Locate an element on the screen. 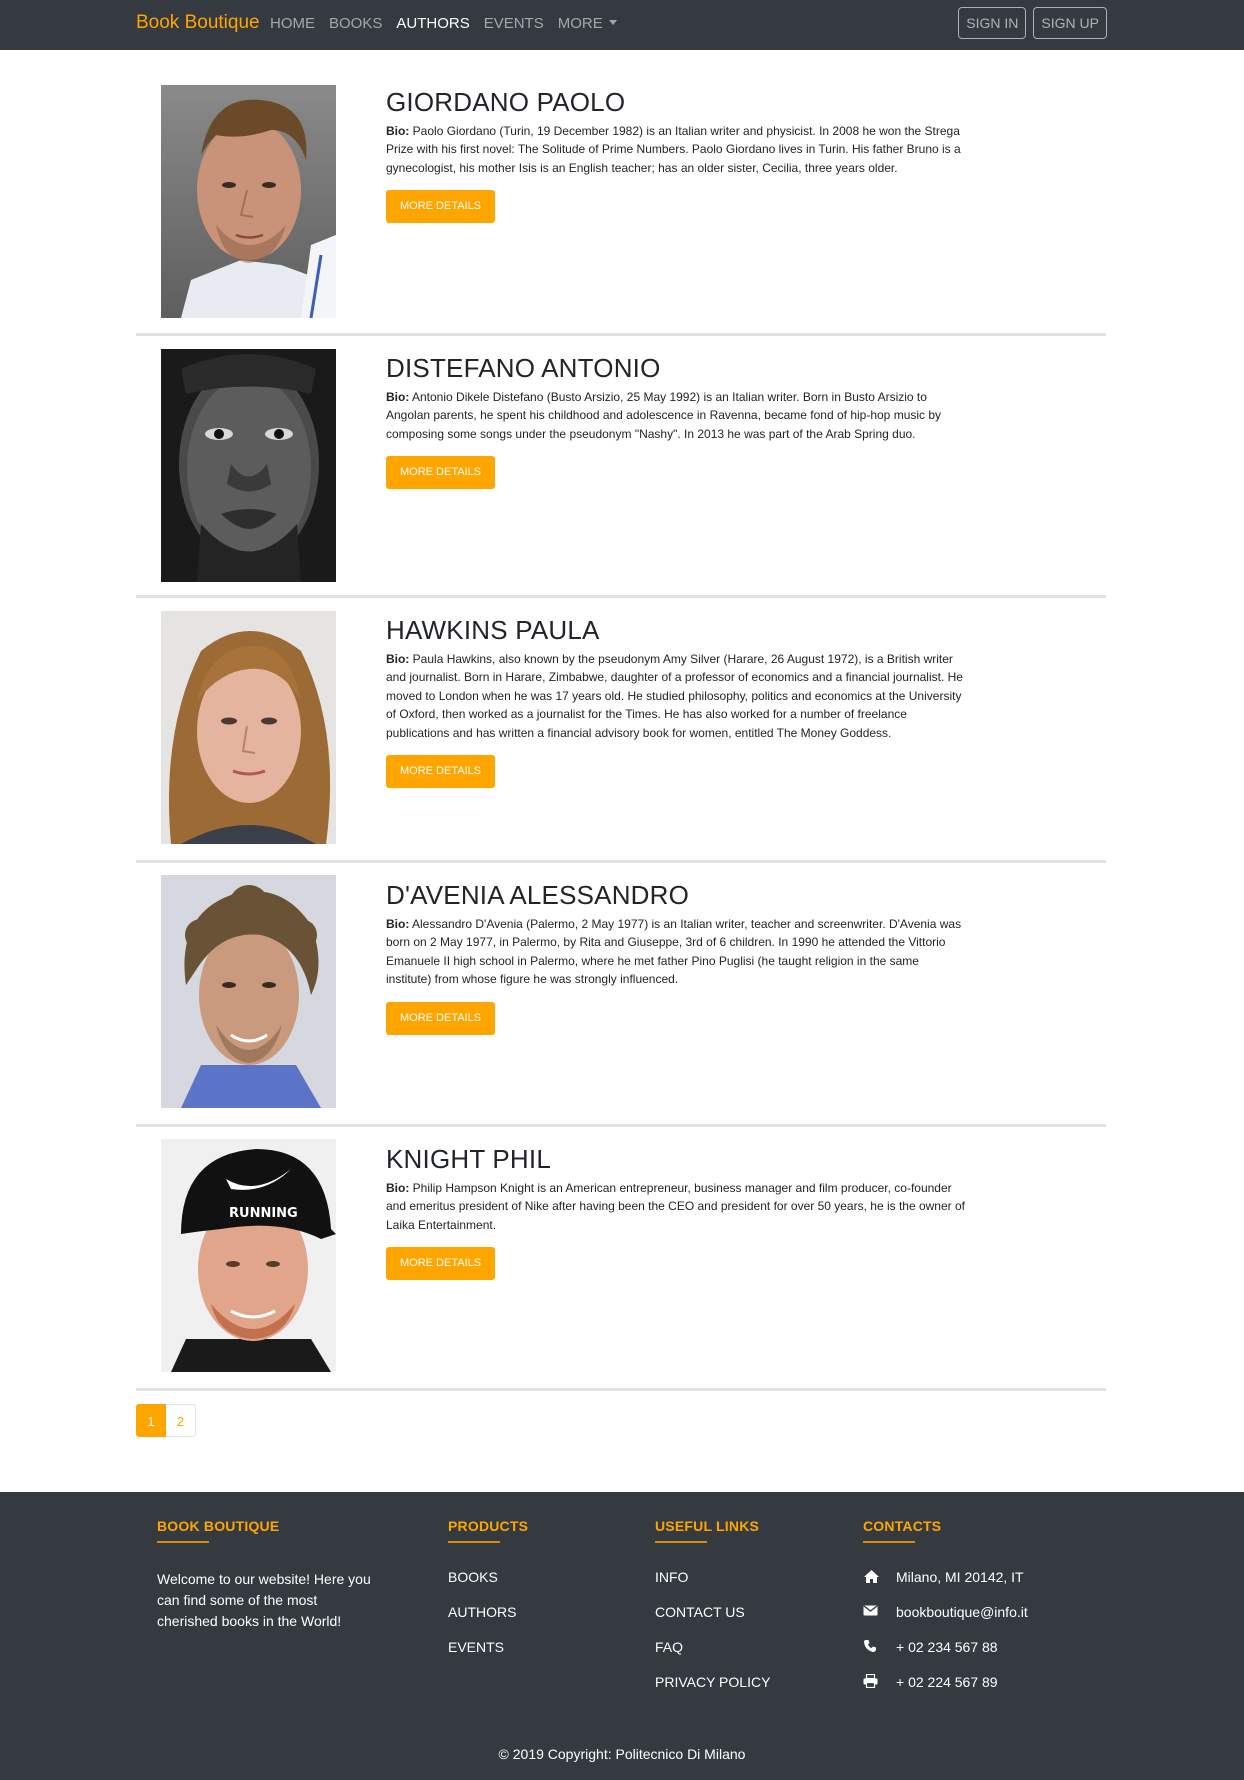  footer-link-events: EVENTS is located at coordinates (476, 1647).